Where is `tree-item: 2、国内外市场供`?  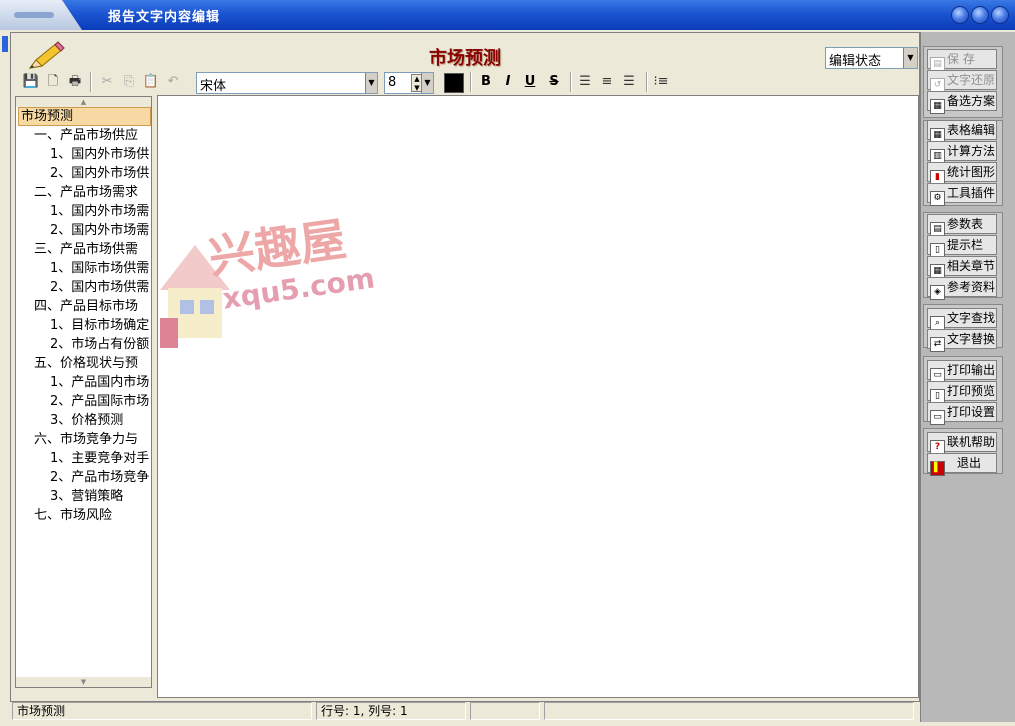 tree-item: 2、国内外市场供 is located at coordinates (84, 173).